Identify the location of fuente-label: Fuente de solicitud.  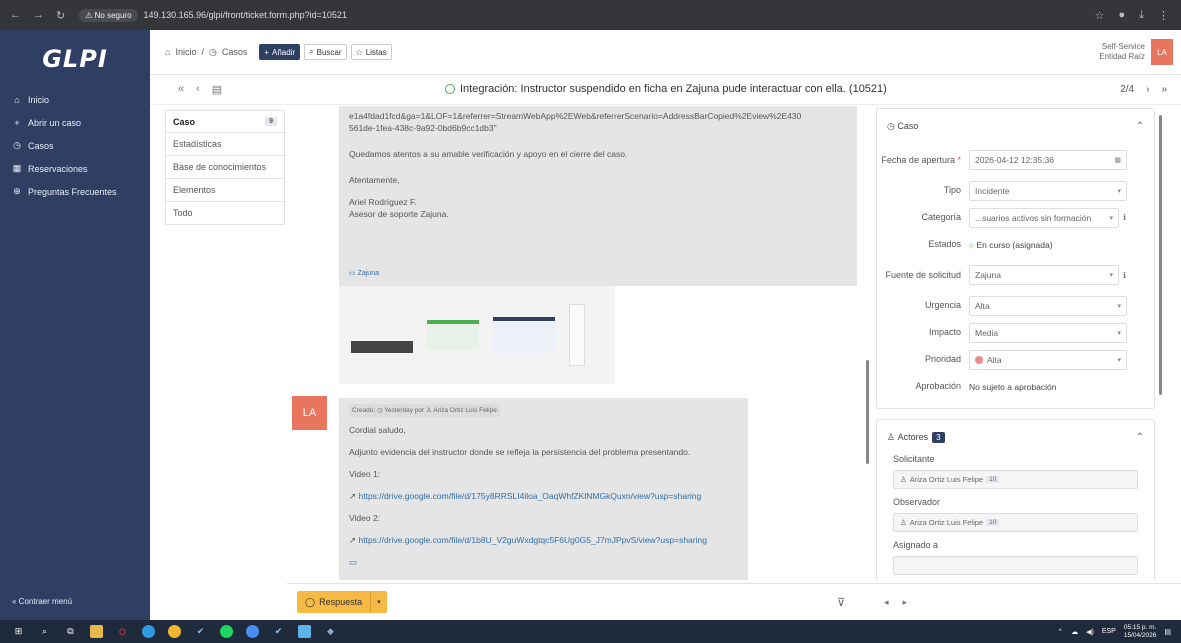
(923, 274).